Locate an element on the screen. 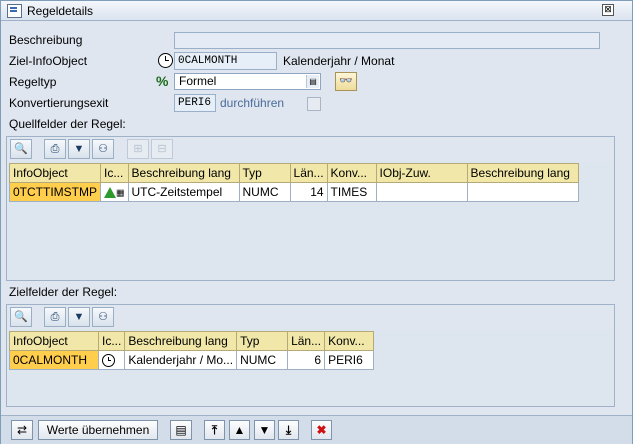 Image resolution: width=633 pixels, height=444 pixels. close-icon: ⊠ is located at coordinates (608, 10).